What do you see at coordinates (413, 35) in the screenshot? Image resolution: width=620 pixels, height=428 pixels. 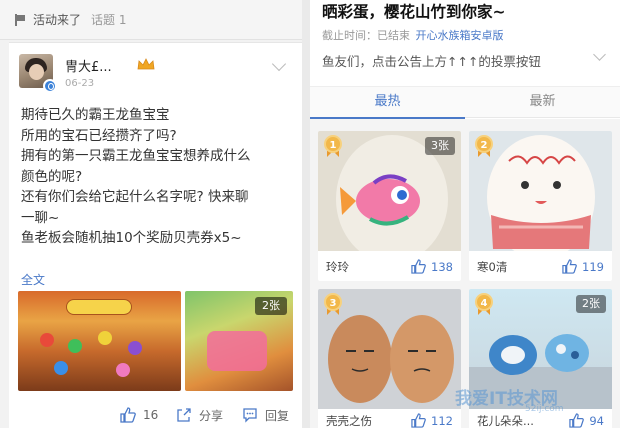 I see `event-meta: 截止时间：已结束 开心水族箱安卓版` at bounding box center [413, 35].